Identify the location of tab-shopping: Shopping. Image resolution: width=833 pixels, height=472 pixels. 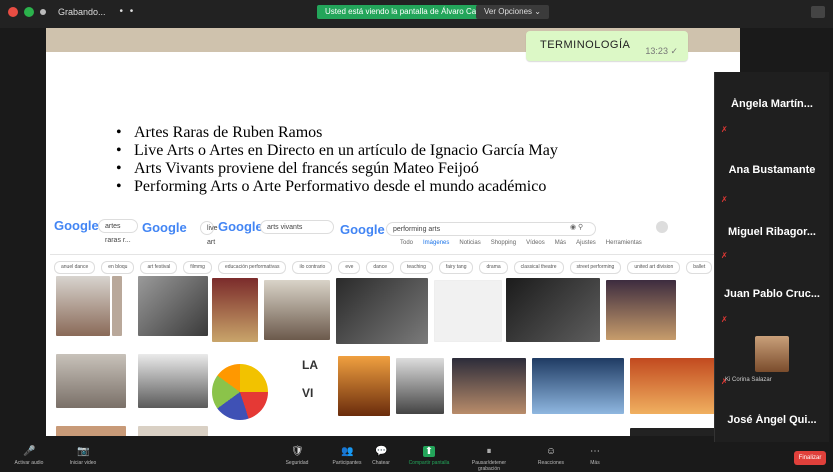
(503, 243).